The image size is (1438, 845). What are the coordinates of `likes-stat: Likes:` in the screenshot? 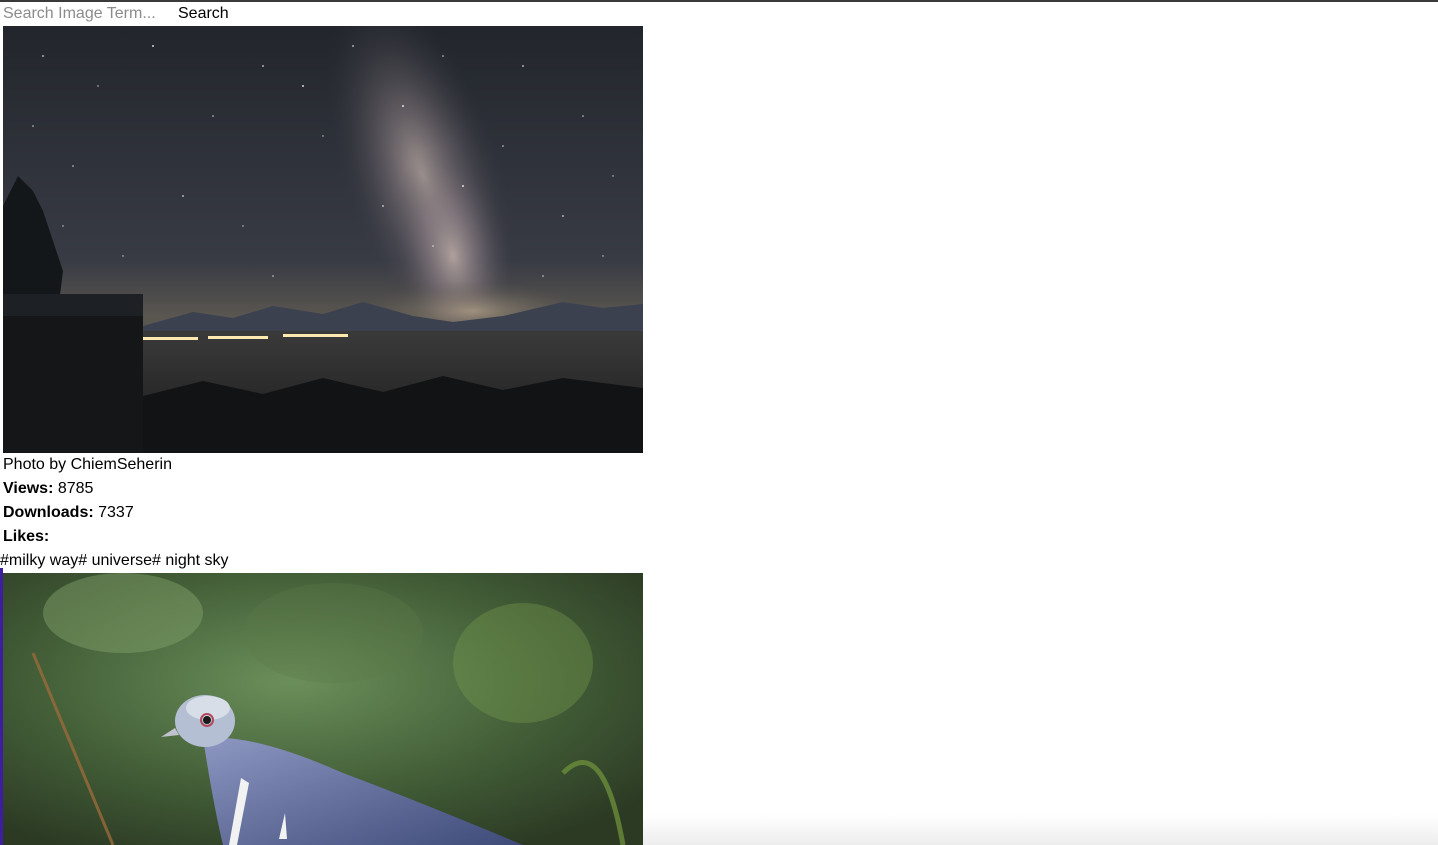 It's located at (323, 537).